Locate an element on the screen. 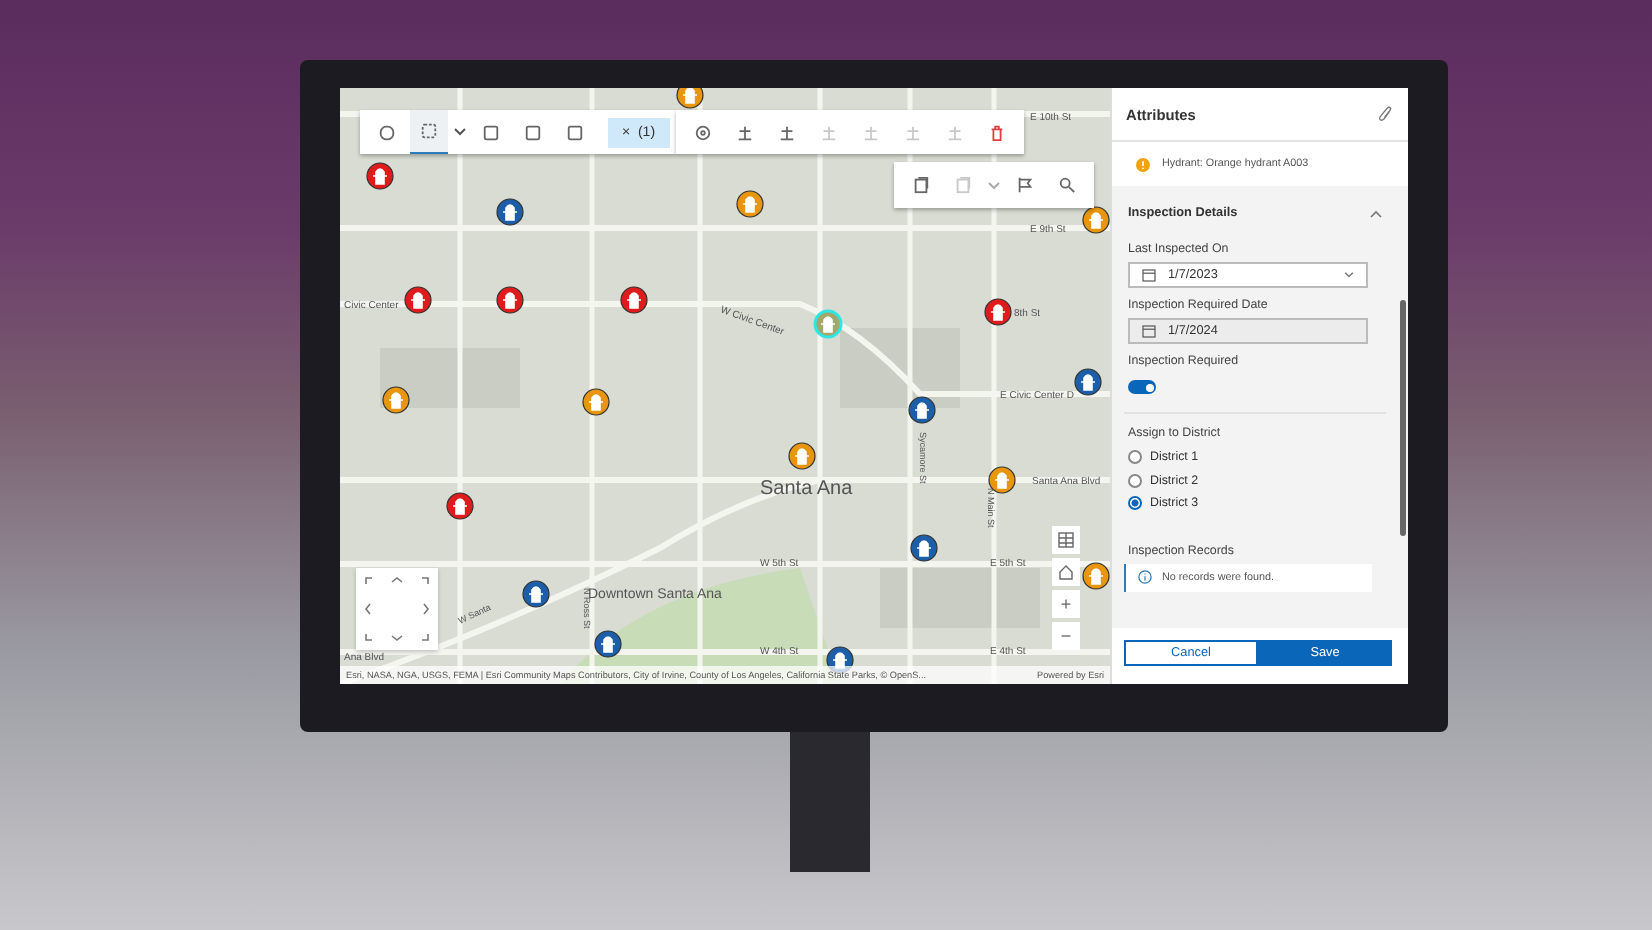 The width and height of the screenshot is (1652, 930). home-icon is located at coordinates (1066, 572).